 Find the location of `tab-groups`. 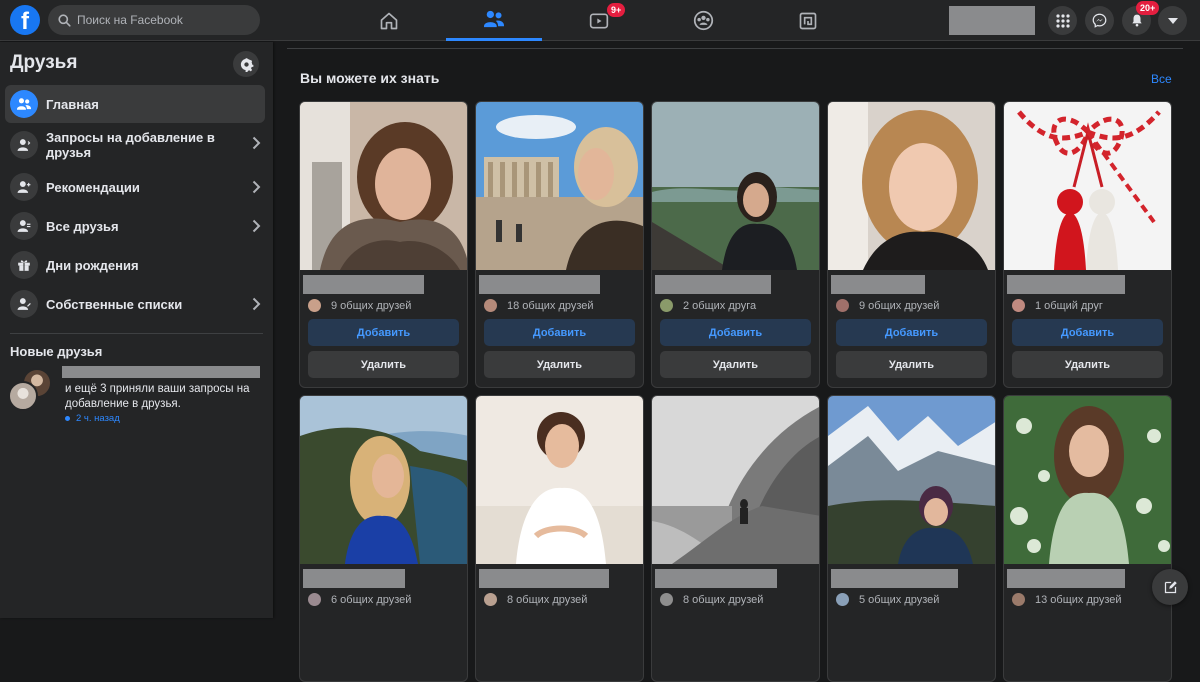

tab-groups is located at coordinates (703, 20).